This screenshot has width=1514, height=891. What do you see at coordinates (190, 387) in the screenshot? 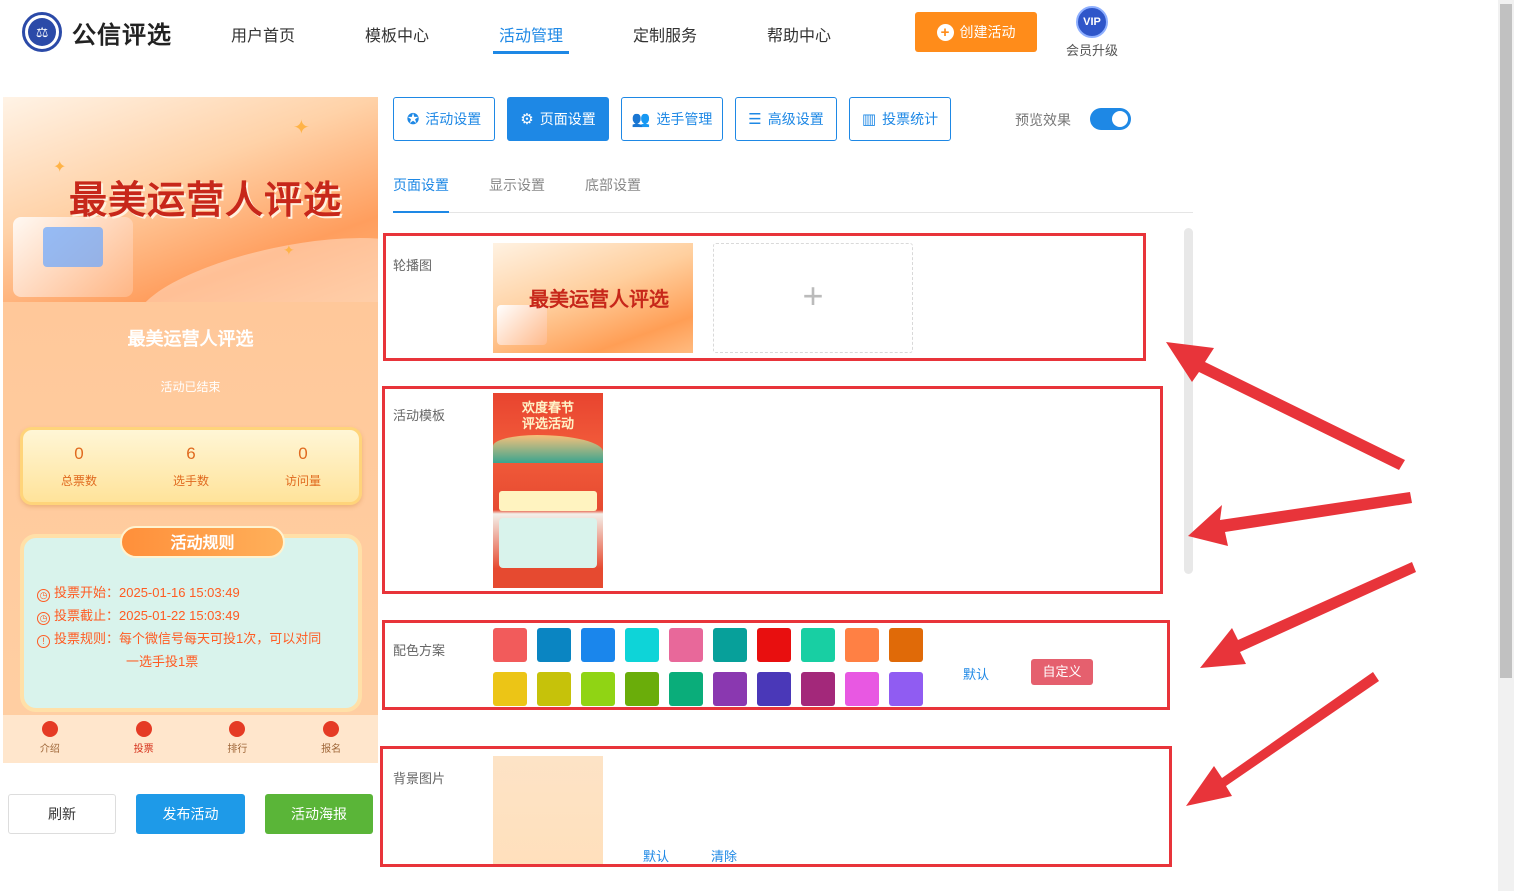
I see `activity-status: 活动已结束` at bounding box center [190, 387].